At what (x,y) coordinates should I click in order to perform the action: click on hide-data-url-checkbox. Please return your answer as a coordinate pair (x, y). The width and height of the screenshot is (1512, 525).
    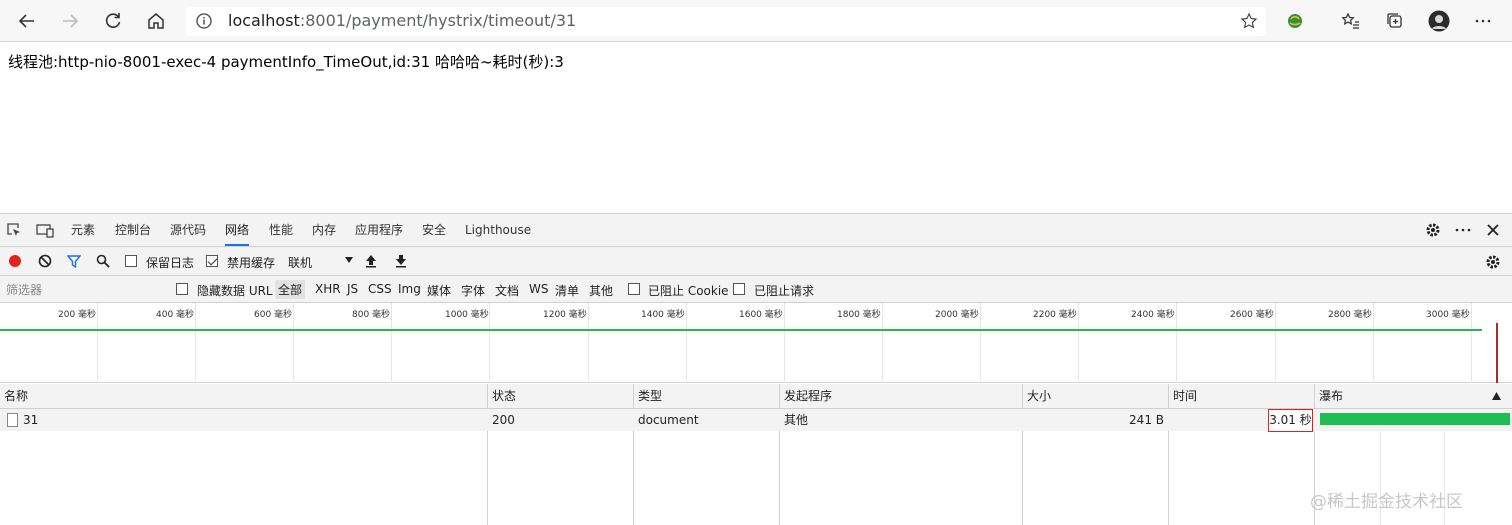
    Looking at the image, I should click on (182, 289).